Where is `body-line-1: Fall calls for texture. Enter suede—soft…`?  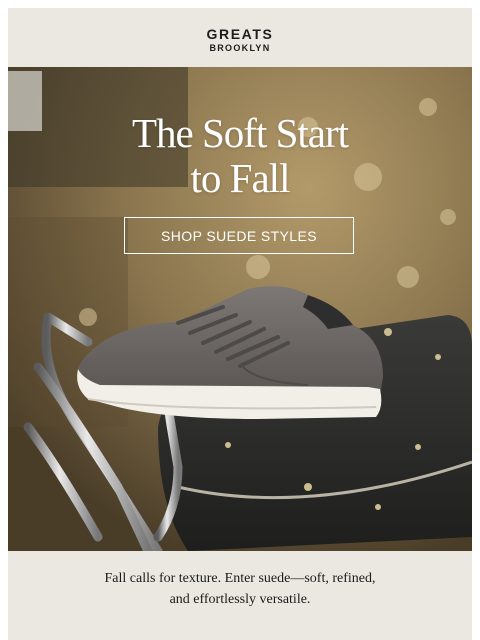
body-line-1: Fall calls for texture. Enter suede—soft… is located at coordinates (240, 578).